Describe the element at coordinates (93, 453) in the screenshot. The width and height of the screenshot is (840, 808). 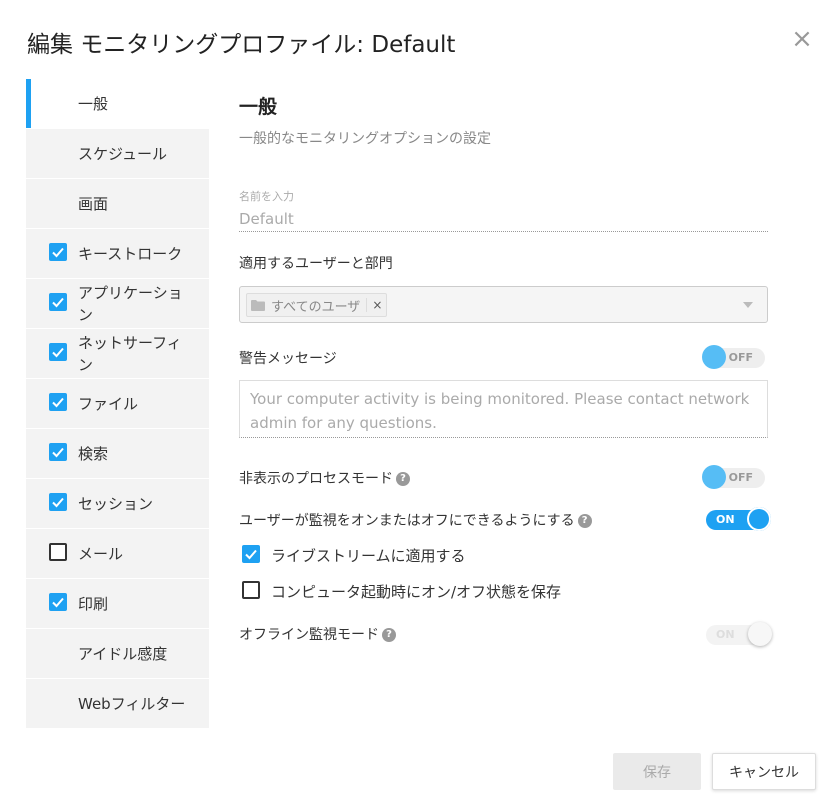
I see `sidebar-item-label: 検索` at that location.